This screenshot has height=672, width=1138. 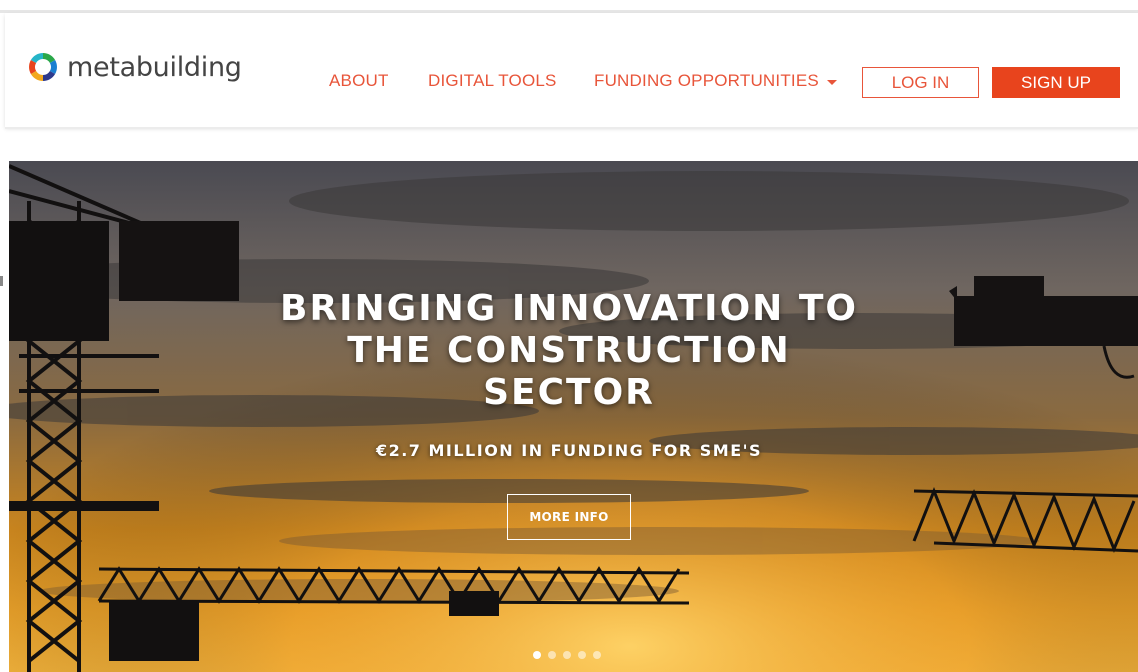 I want to click on hero-title-line-2: THE CONSTRUCTION, so click(x=569, y=350).